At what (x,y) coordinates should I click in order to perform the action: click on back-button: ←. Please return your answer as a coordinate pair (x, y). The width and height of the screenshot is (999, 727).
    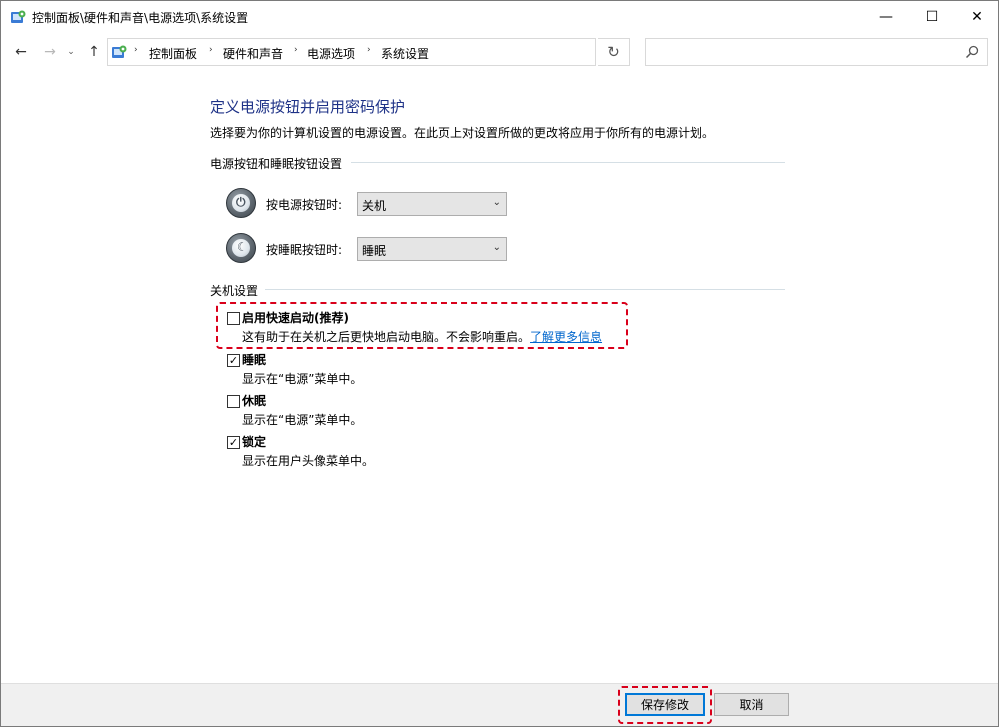
    Looking at the image, I should click on (21, 52).